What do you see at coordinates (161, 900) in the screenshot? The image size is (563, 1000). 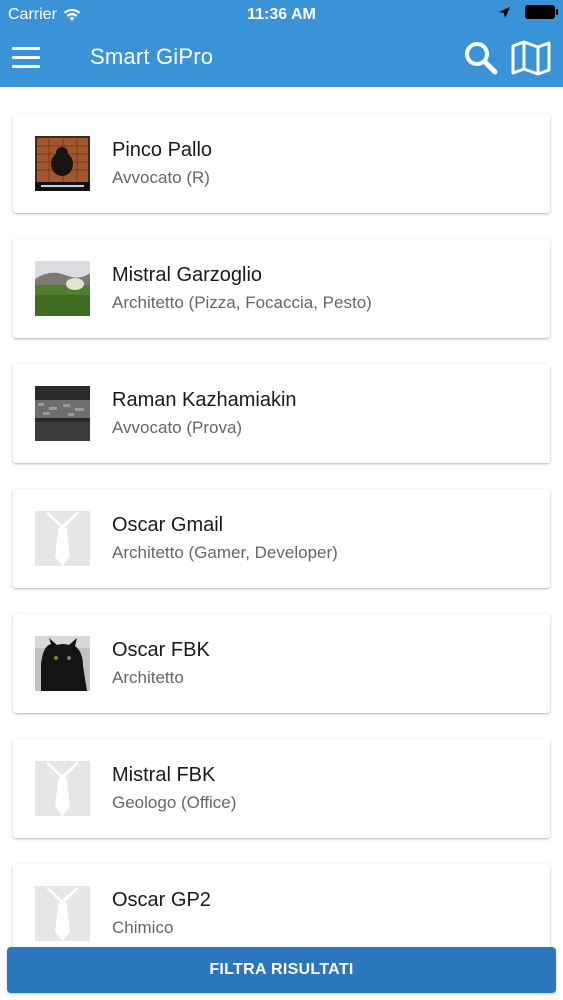 I see `professional-name: Oscar GP2` at bounding box center [161, 900].